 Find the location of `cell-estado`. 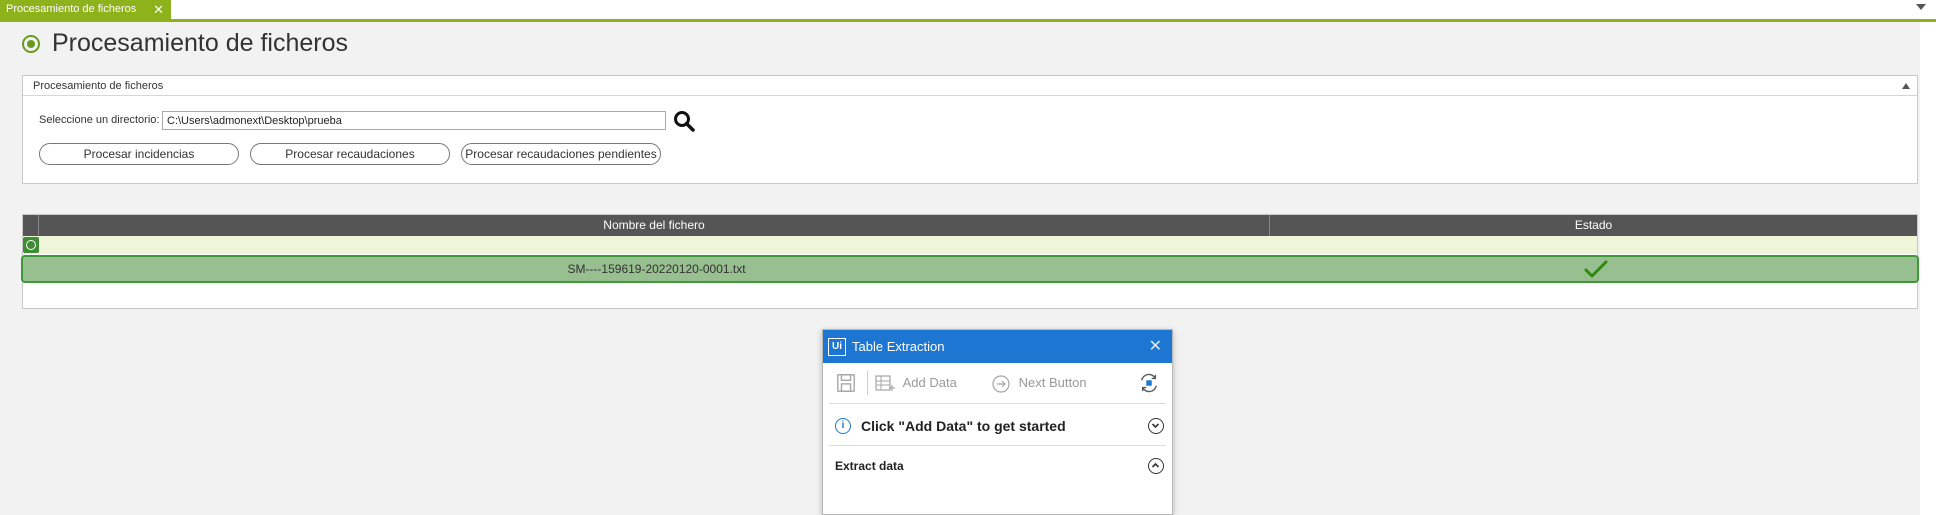

cell-estado is located at coordinates (1595, 269).